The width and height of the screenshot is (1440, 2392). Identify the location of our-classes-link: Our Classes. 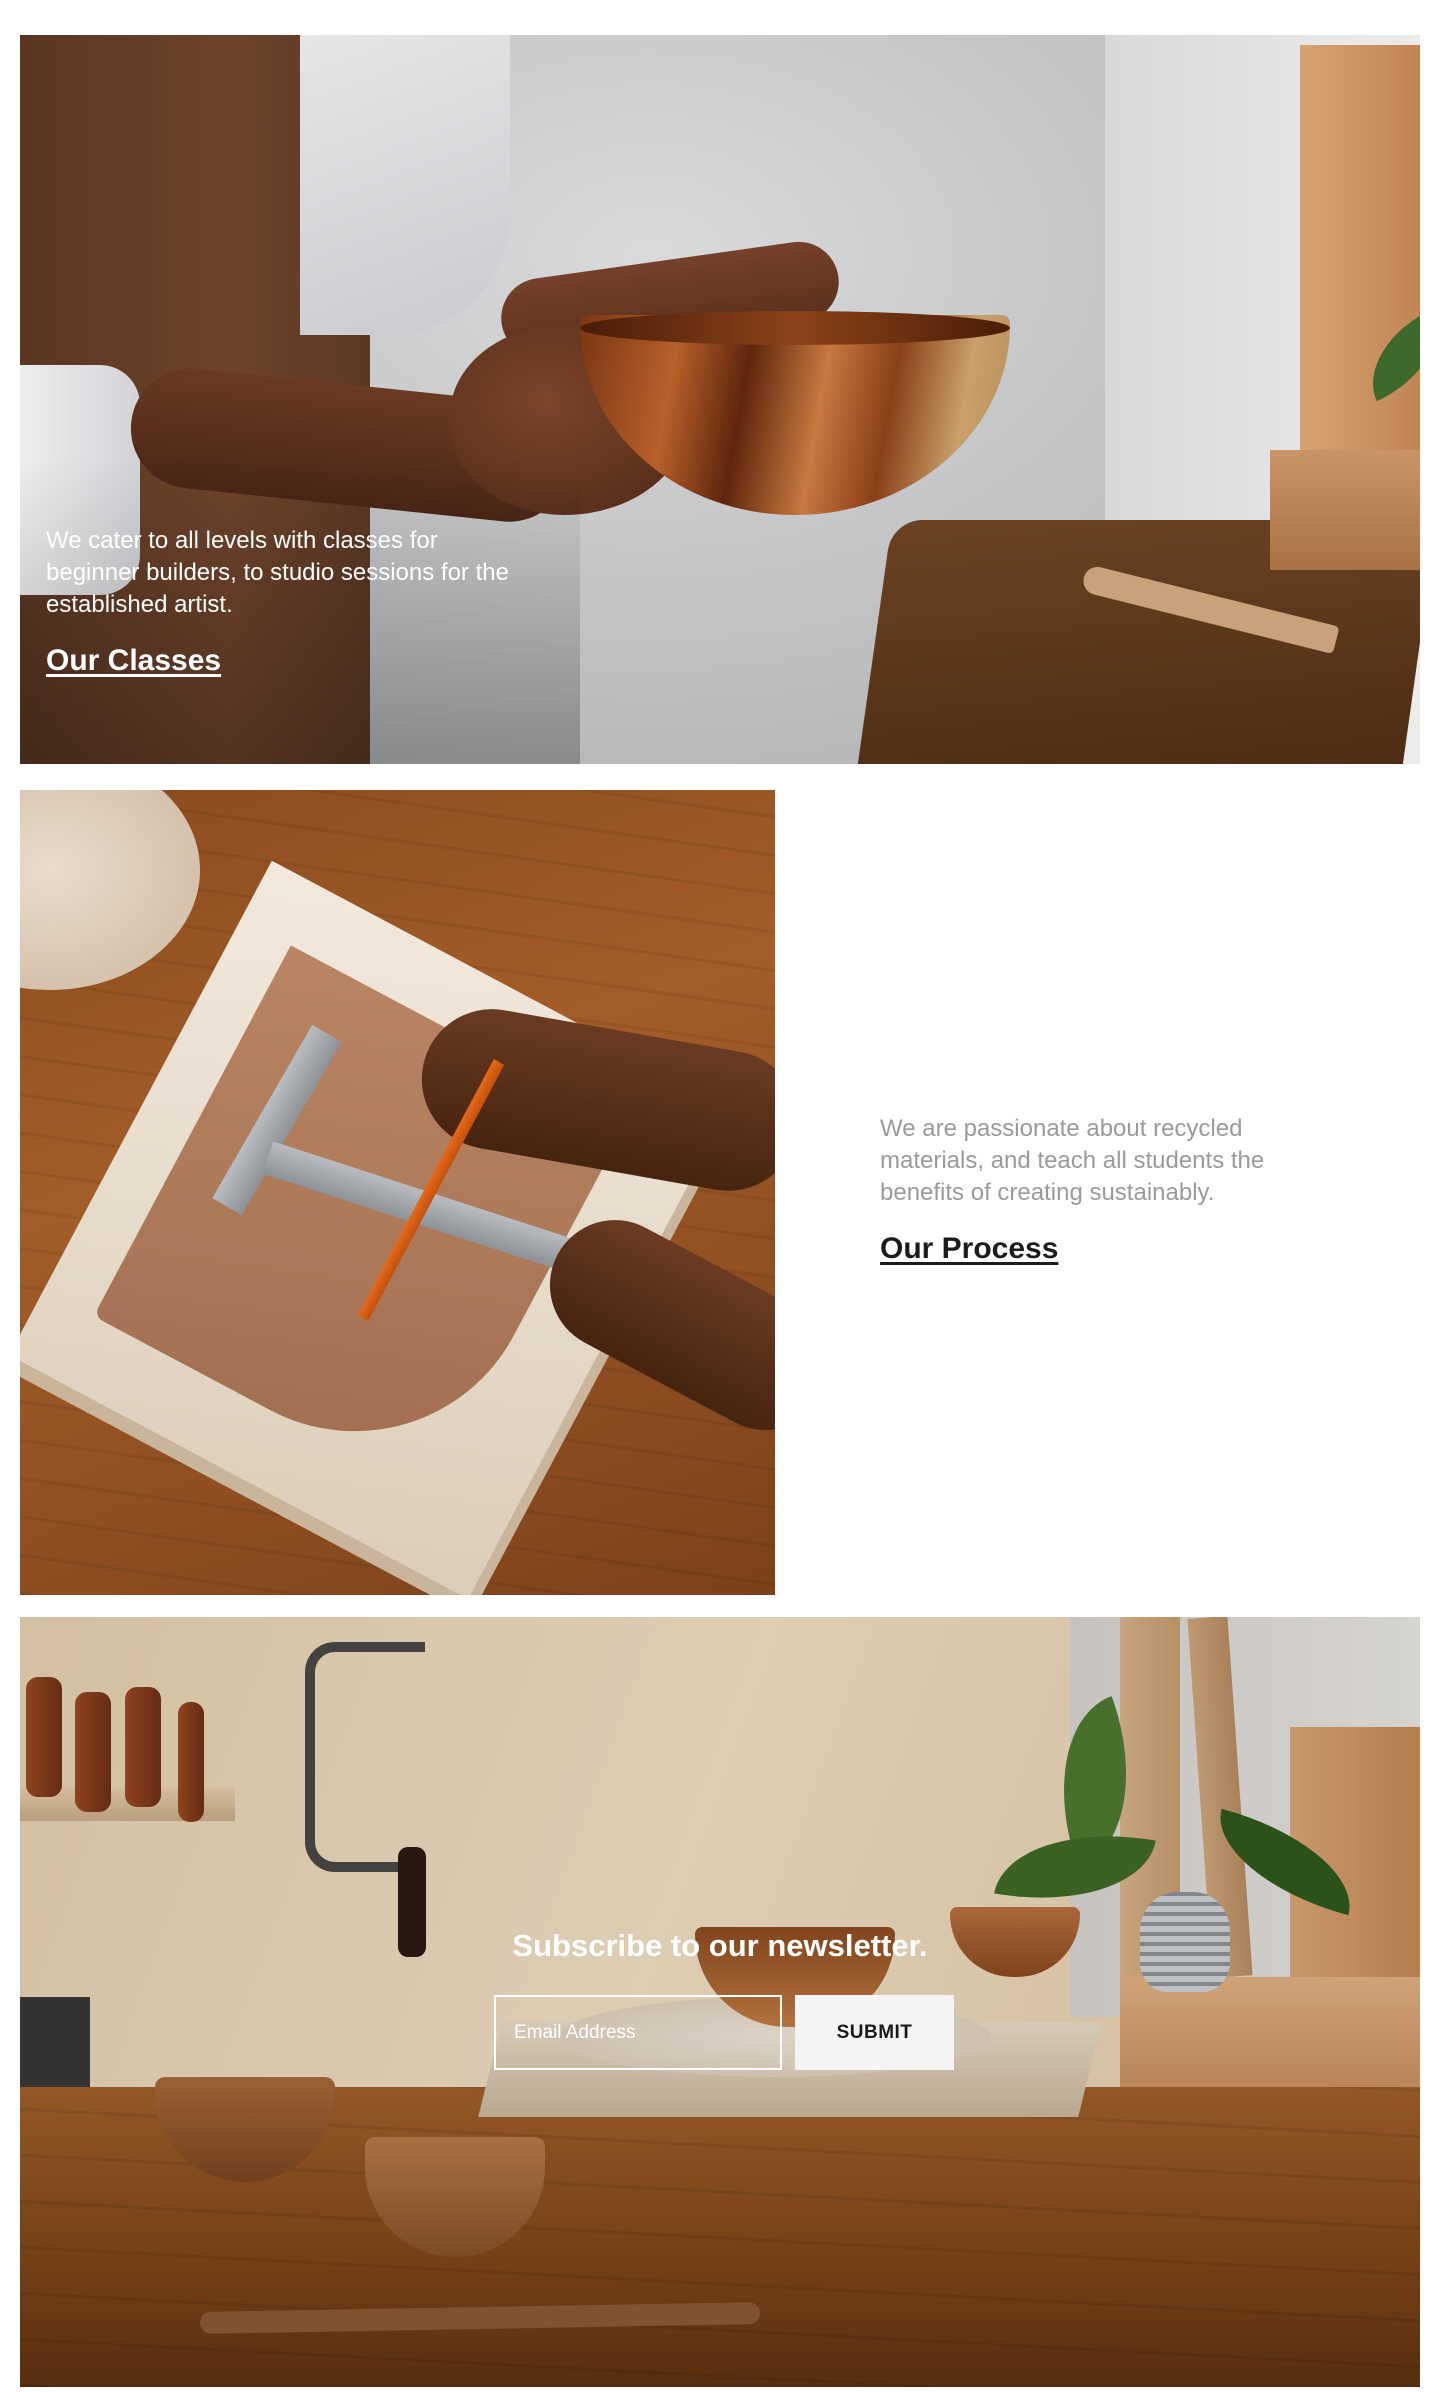
(133, 661).